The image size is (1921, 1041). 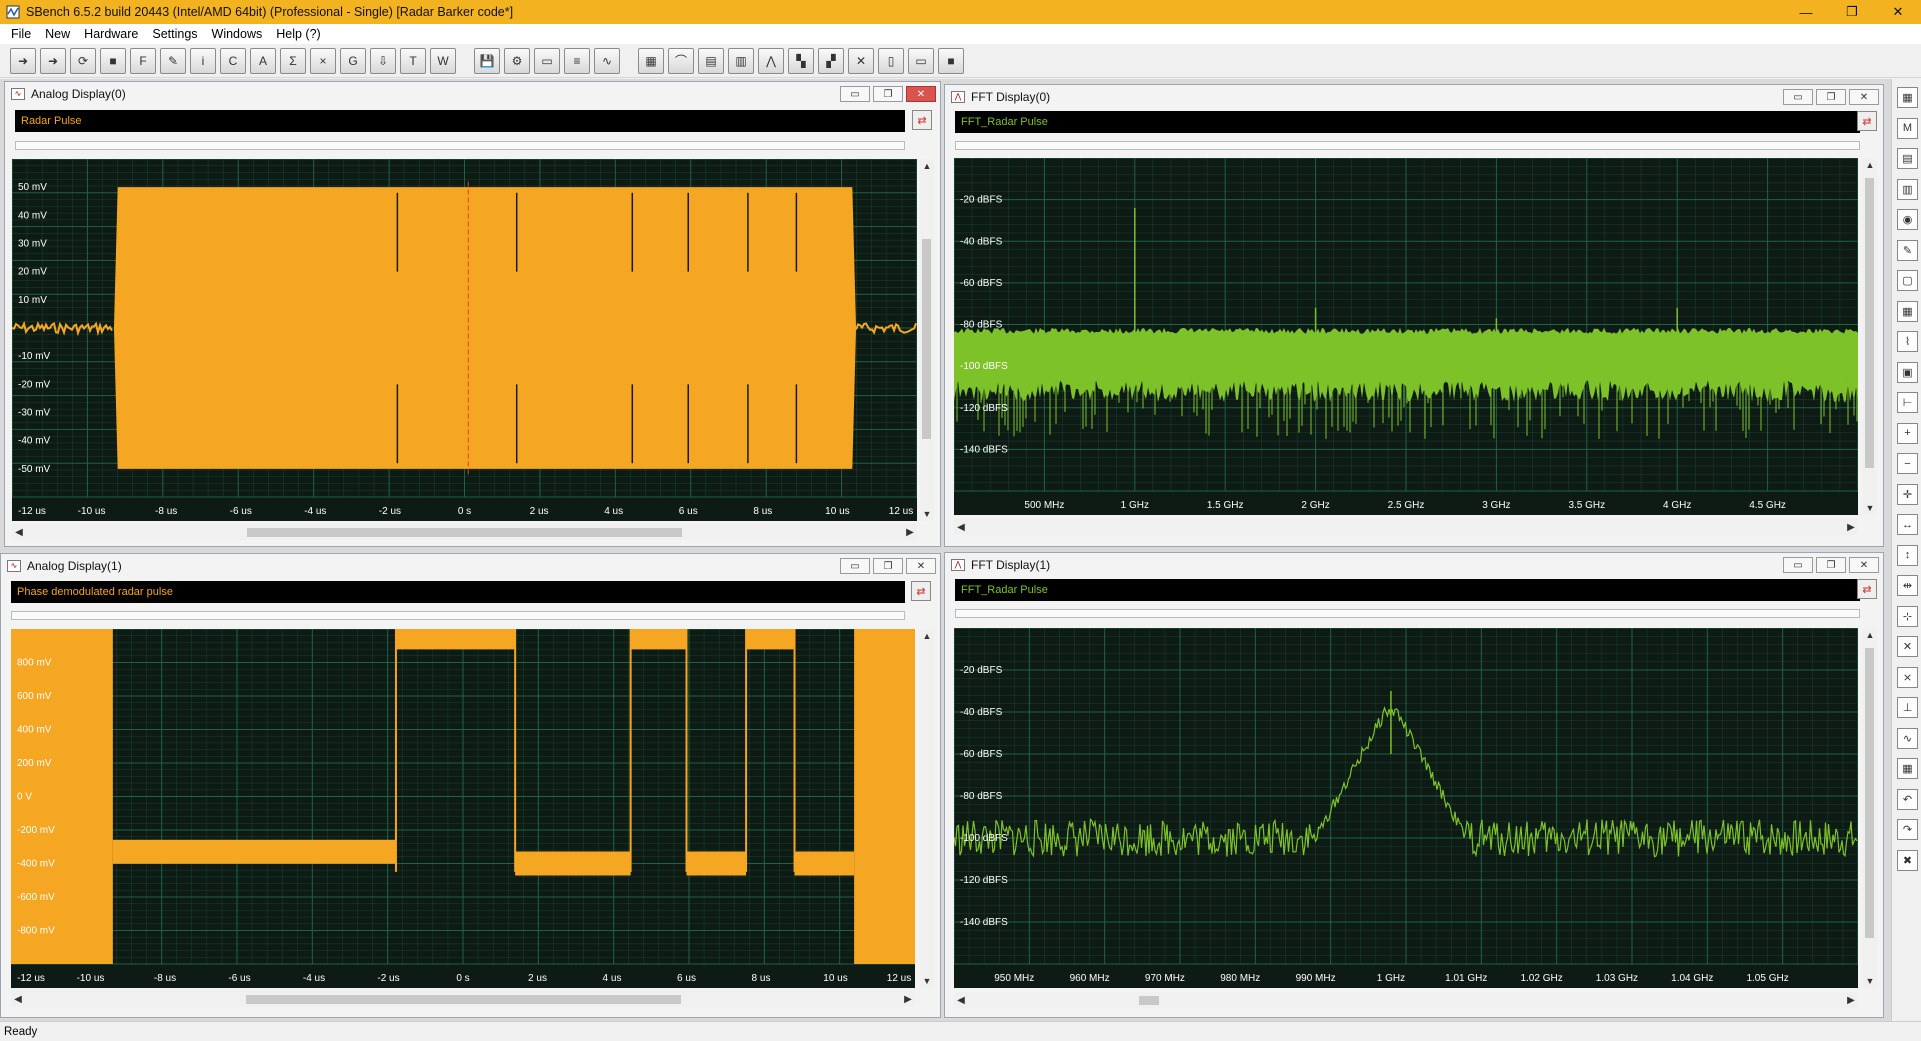 I want to click on cursor-icon: ⊹, so click(x=1907, y=616).